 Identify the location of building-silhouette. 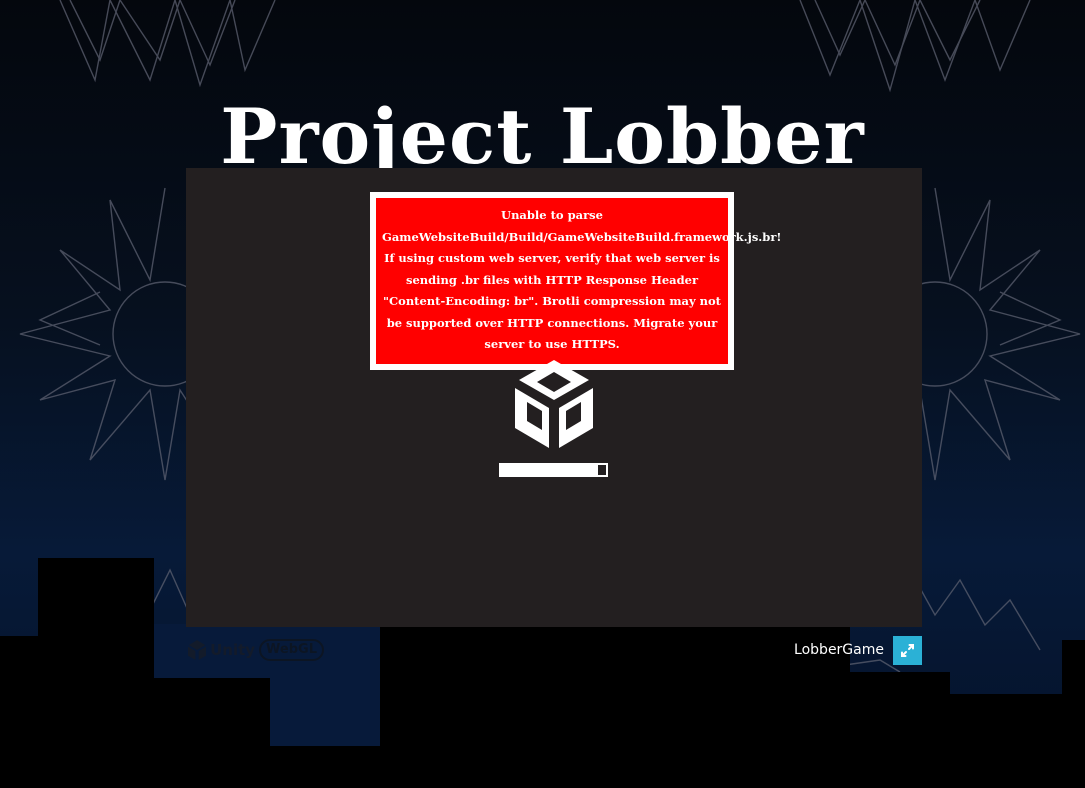
(96, 673).